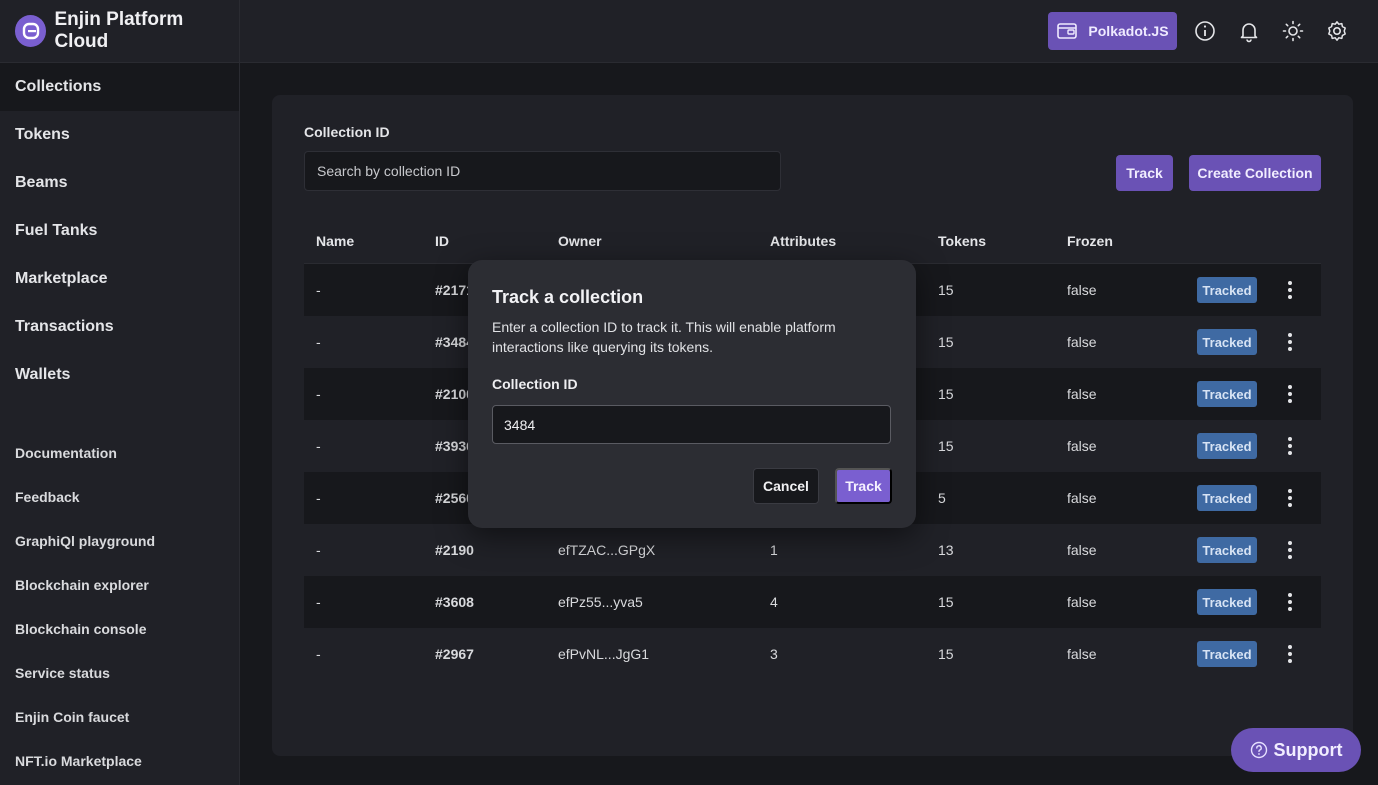  Describe the element at coordinates (863, 486) in the screenshot. I see `dialog-track-button: Track` at that location.